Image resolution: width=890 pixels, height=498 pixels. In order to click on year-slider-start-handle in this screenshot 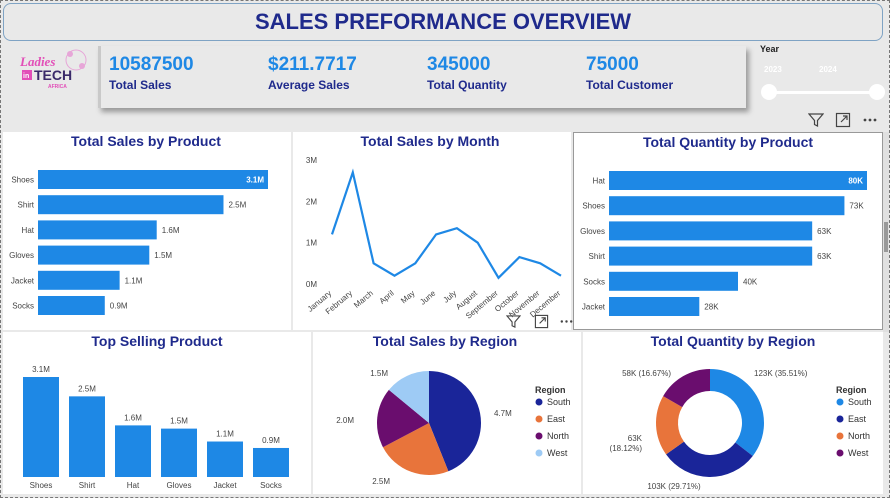, I will do `click(769, 92)`.